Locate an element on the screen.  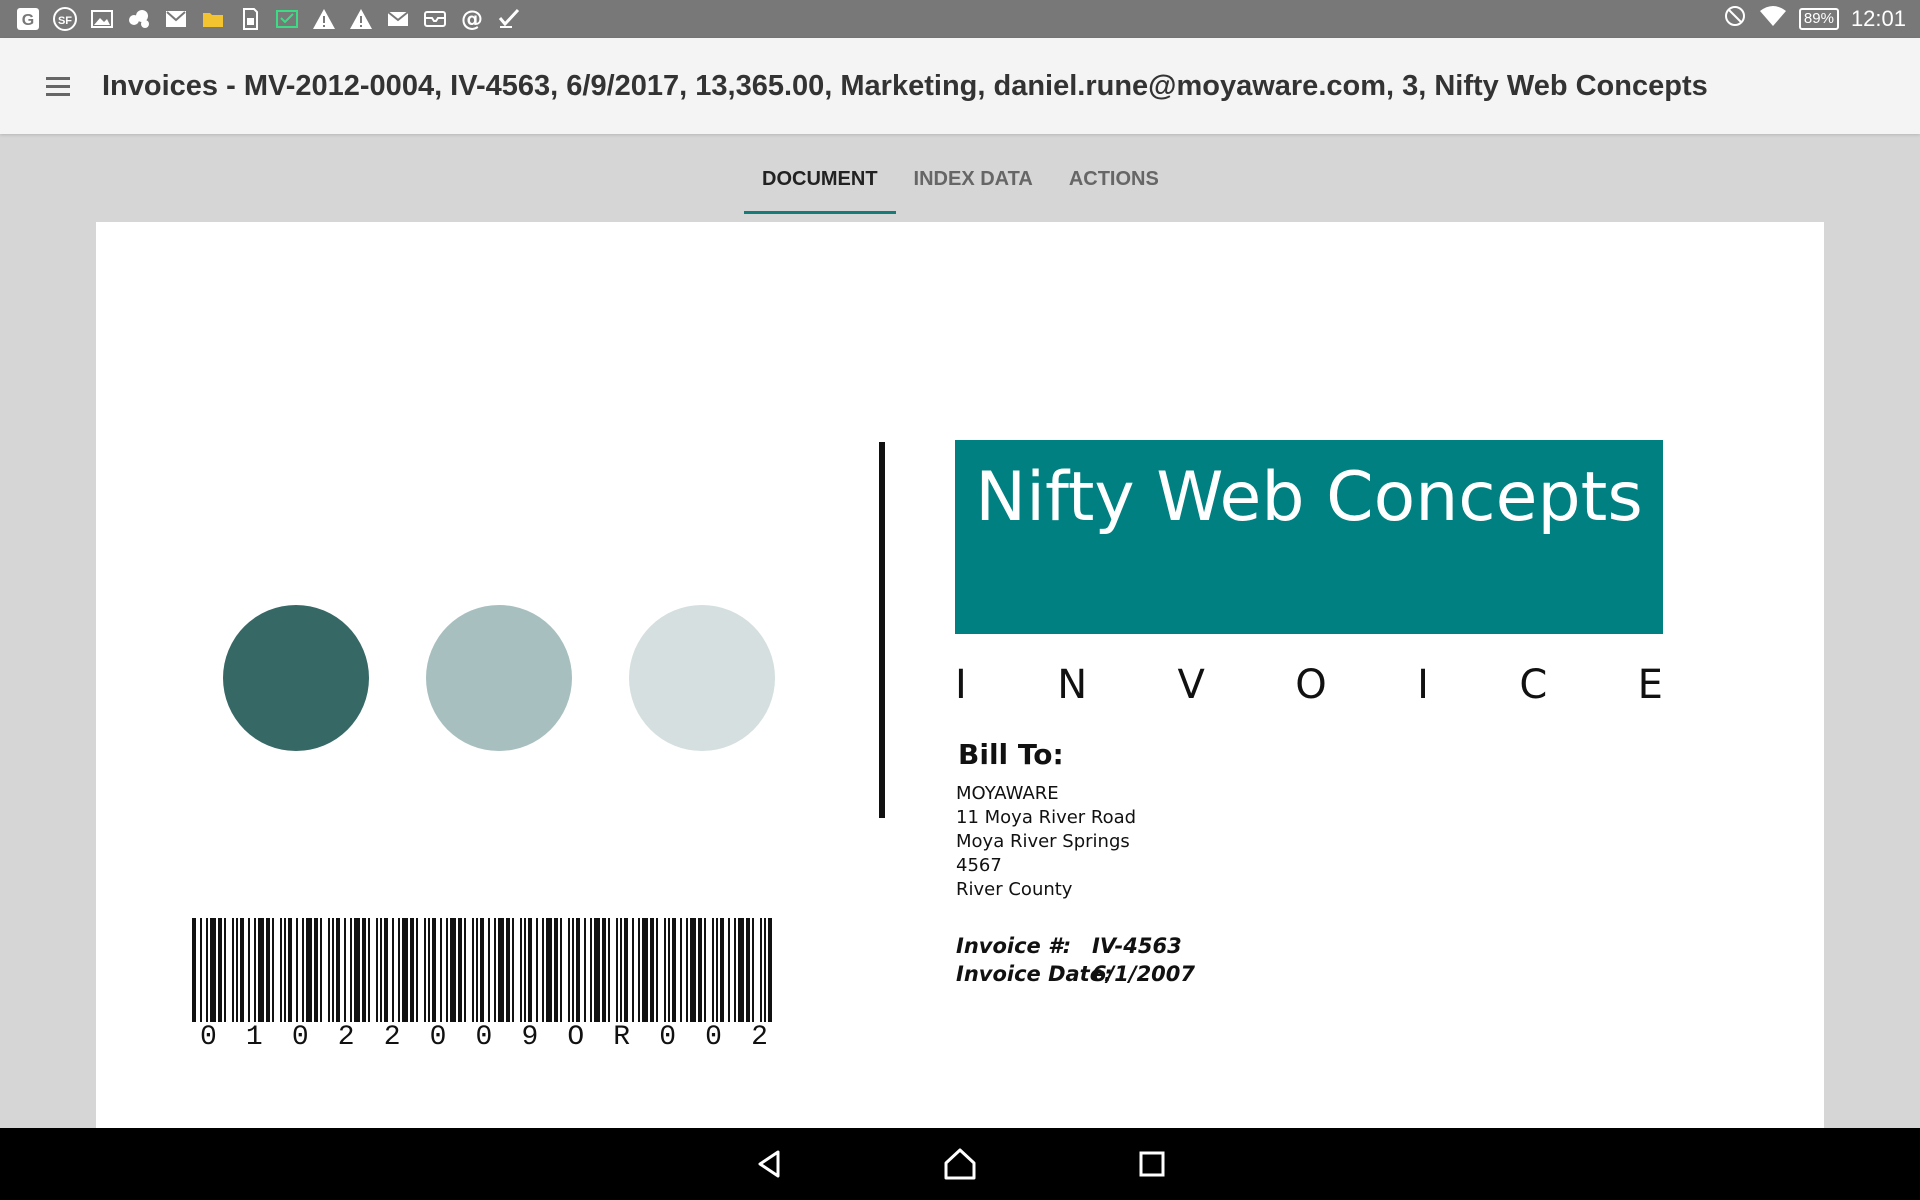
svg-text: SF is located at coordinates (65, 21).